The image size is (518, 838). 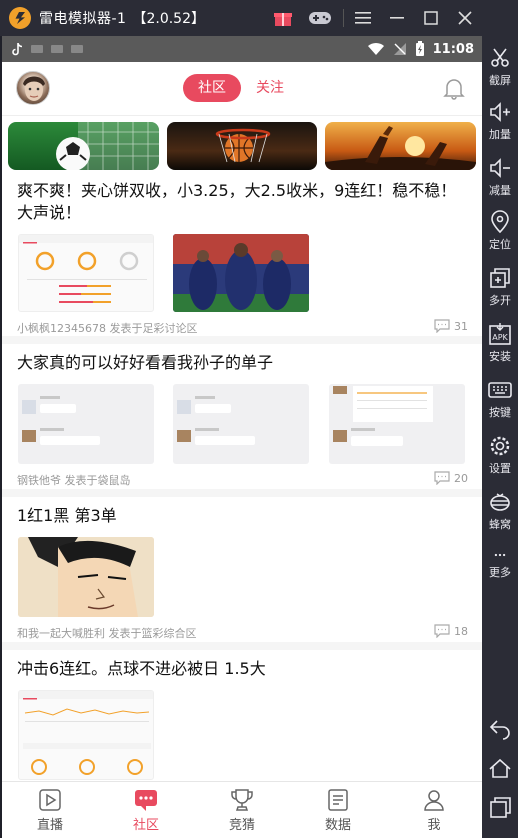 What do you see at coordinates (237, 363) in the screenshot?
I see `post-title: 大家真的可以好好看看我孙子的单子` at bounding box center [237, 363].